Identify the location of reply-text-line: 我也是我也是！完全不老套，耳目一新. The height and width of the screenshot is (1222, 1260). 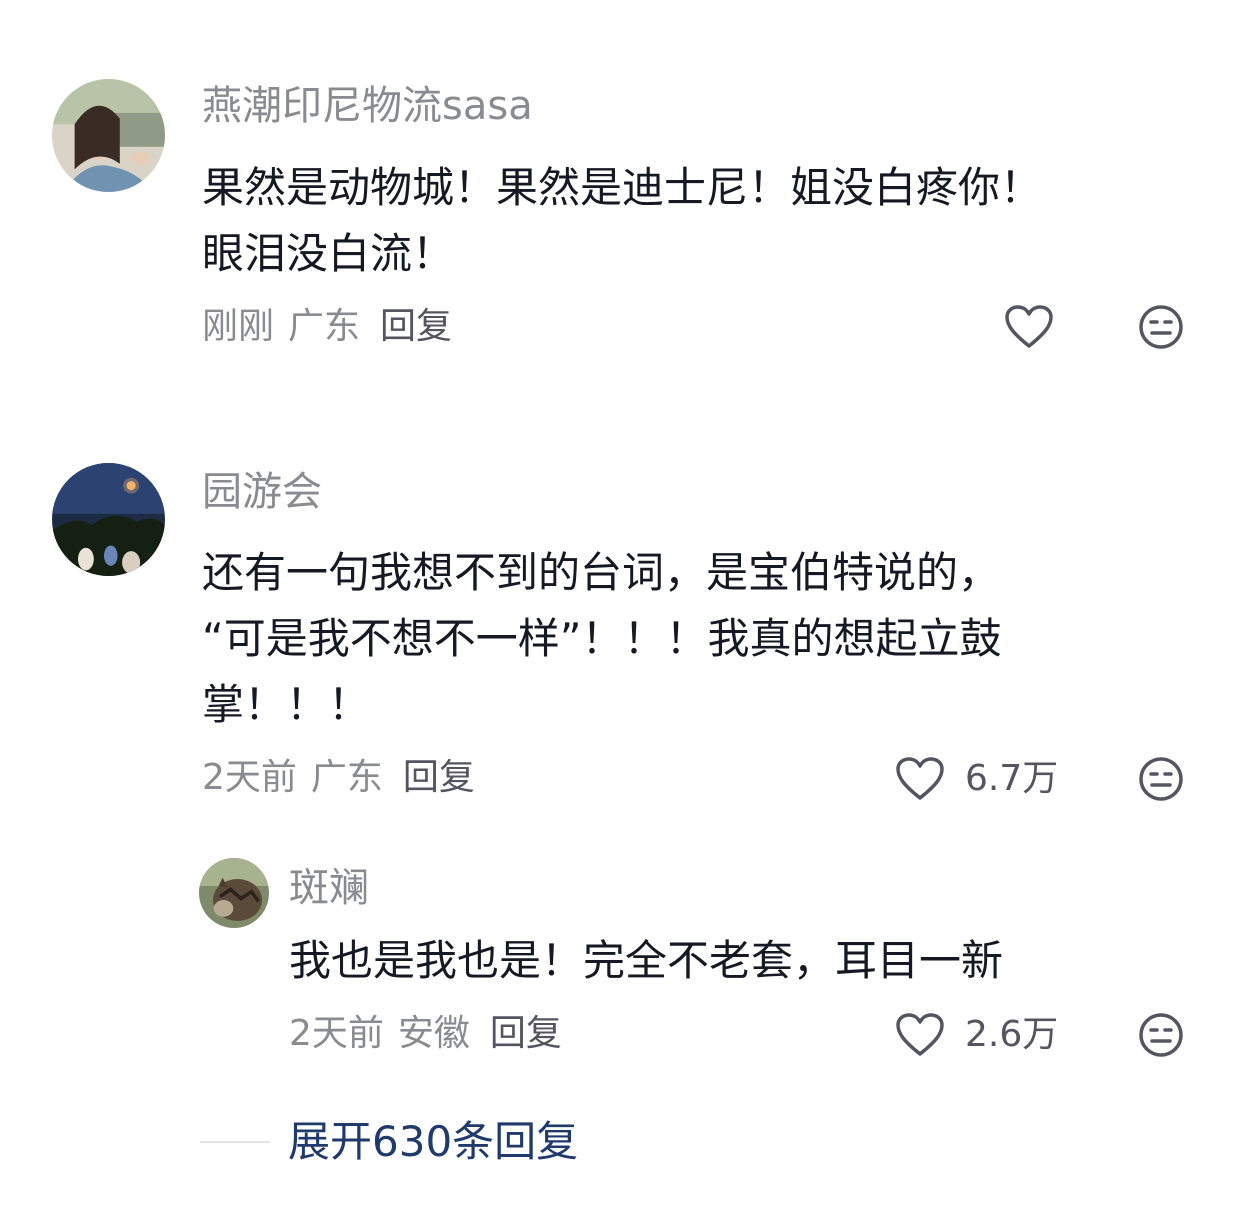
(646, 960).